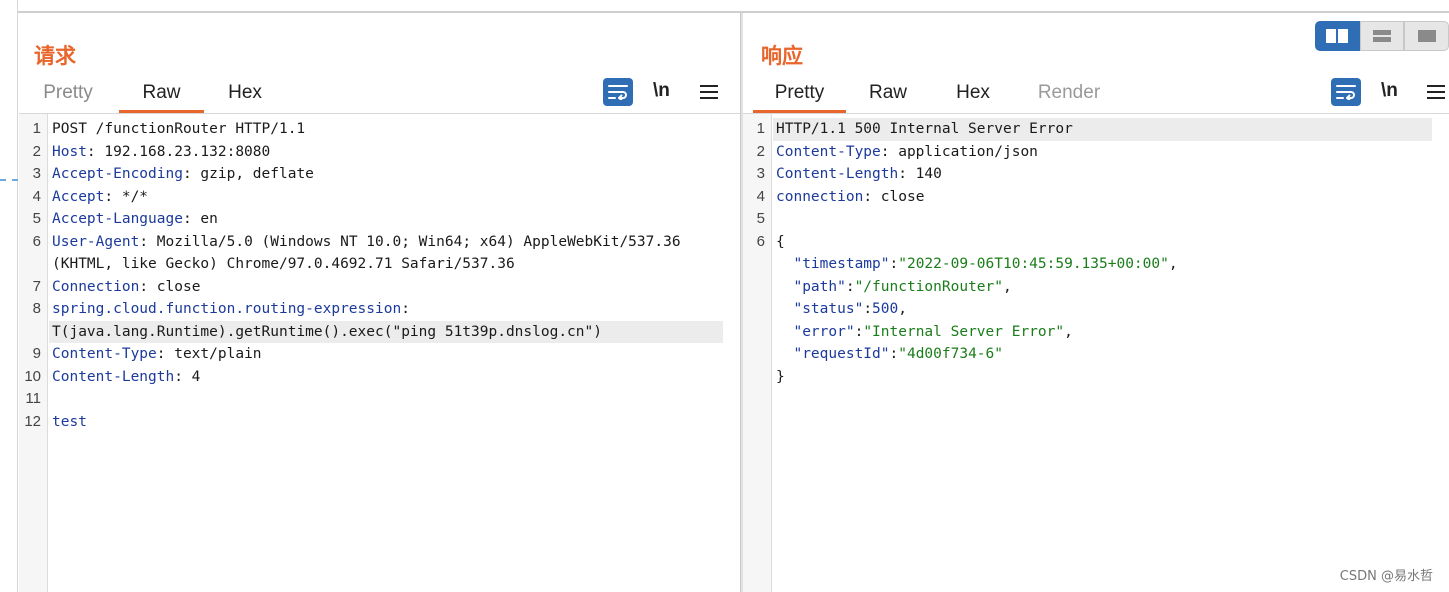  What do you see at coordinates (9, 296) in the screenshot?
I see `left-gutter-strip` at bounding box center [9, 296].